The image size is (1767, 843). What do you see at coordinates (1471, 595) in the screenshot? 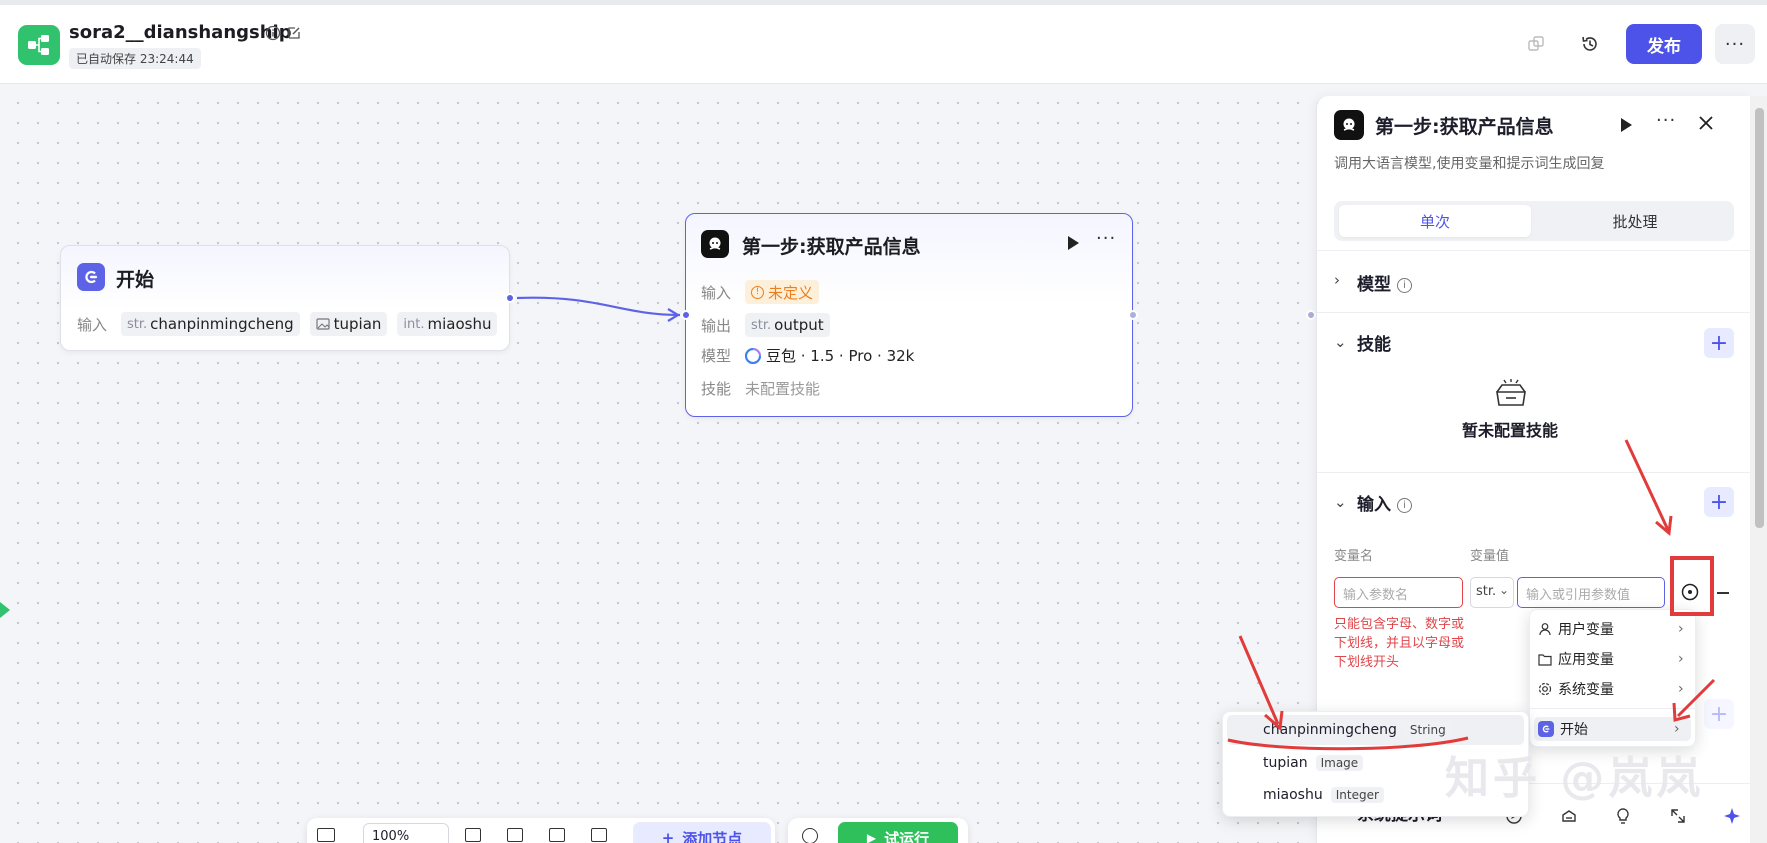
I see `annotation-arrows` at bounding box center [1471, 595].